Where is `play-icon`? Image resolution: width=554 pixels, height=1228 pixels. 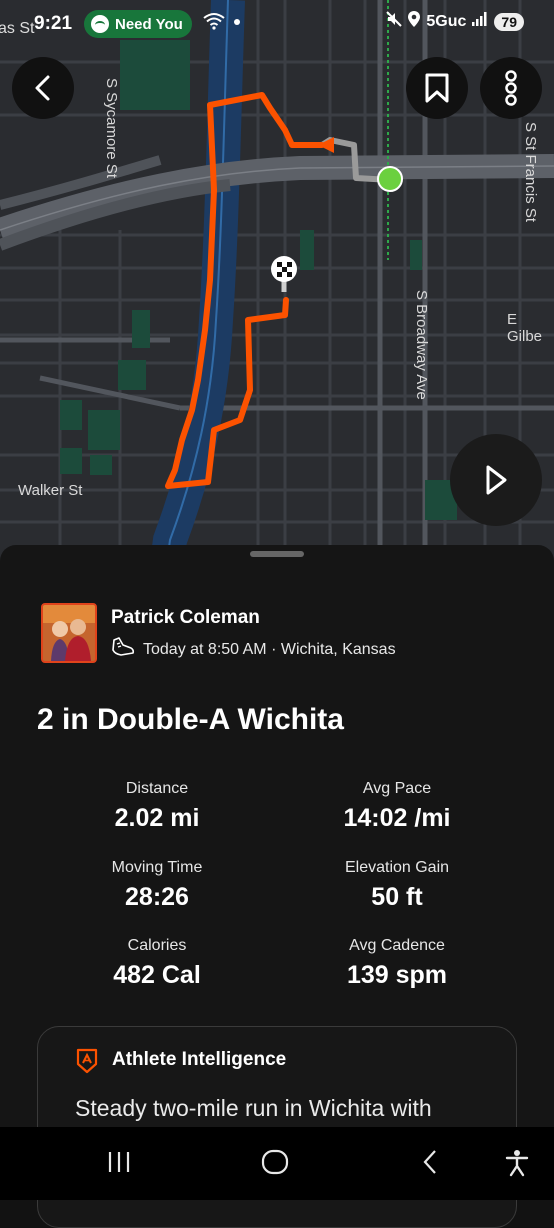 play-icon is located at coordinates (496, 480).